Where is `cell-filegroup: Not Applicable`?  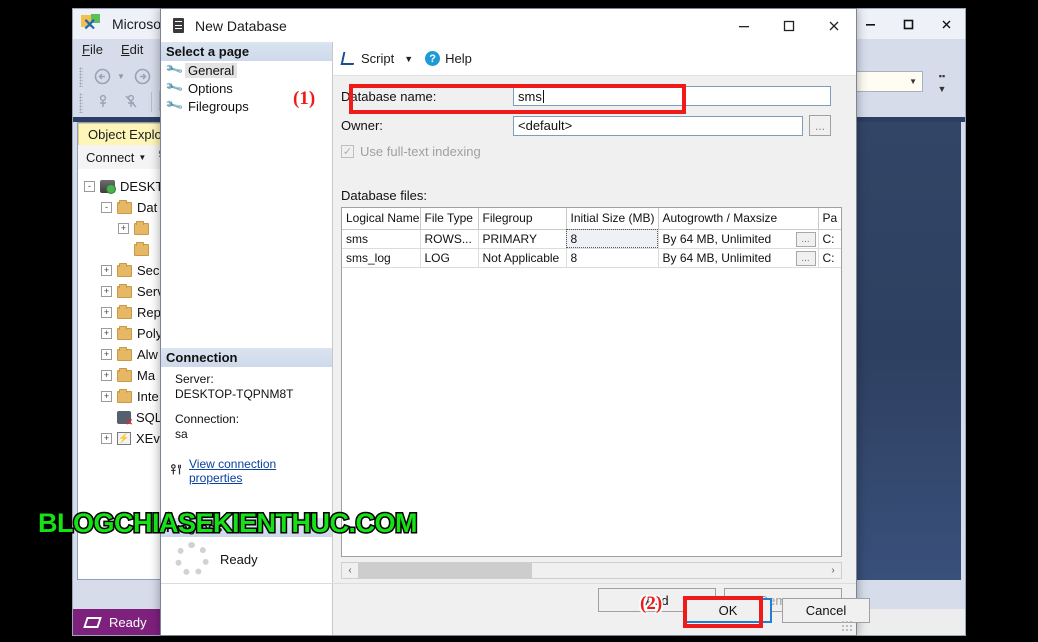
cell-filegroup: Not Applicable is located at coordinates (522, 258).